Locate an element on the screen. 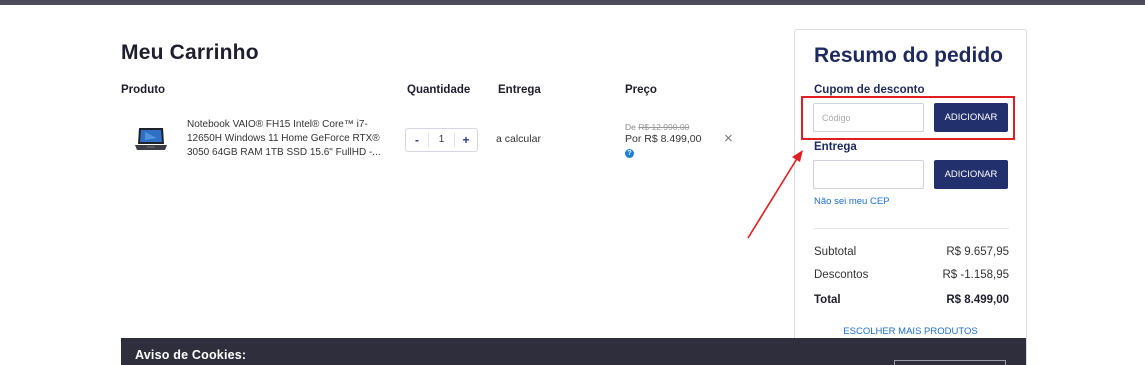  quantity-stepper: - 1 + is located at coordinates (441, 140).